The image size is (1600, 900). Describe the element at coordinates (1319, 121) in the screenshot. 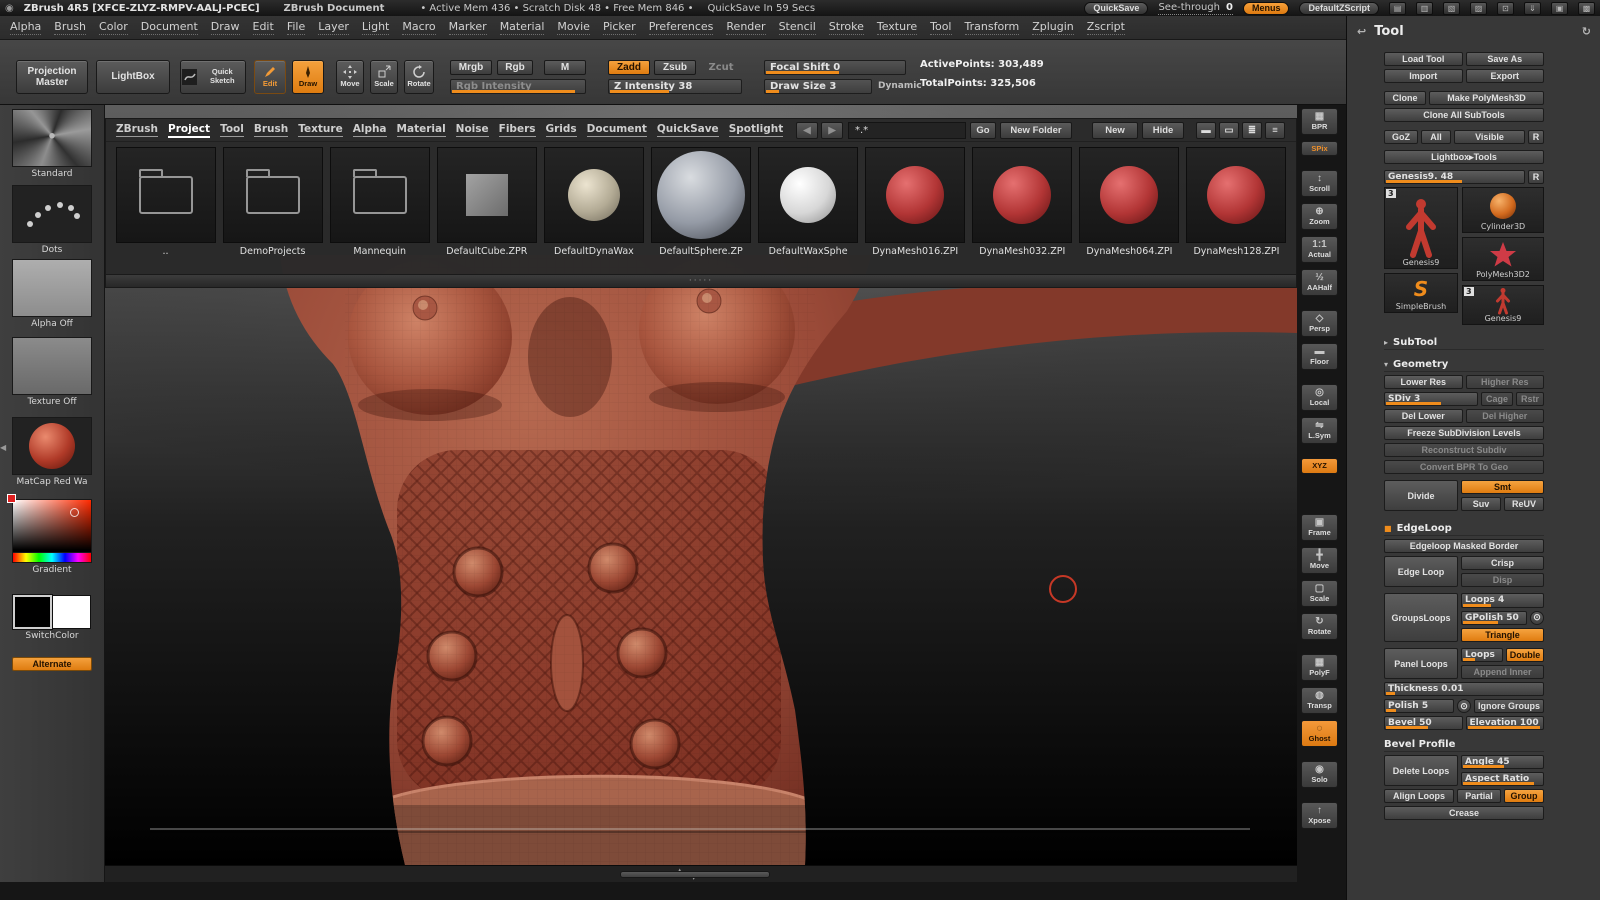

I see `bpr-button: ▦ BPR` at that location.